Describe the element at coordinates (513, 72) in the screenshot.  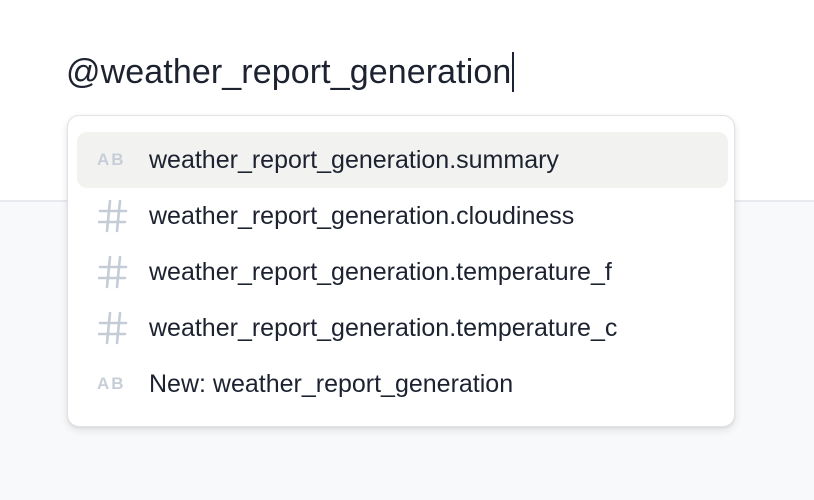
I see `text-caret` at that location.